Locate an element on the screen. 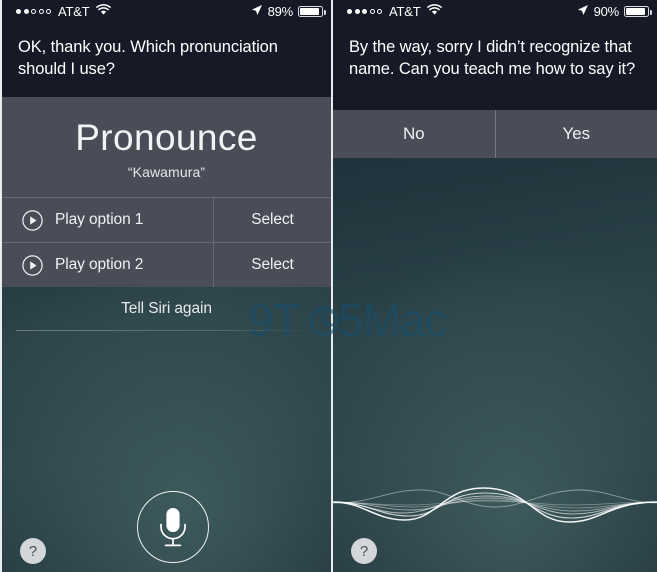  page-title: Pronounce is located at coordinates (166, 137).